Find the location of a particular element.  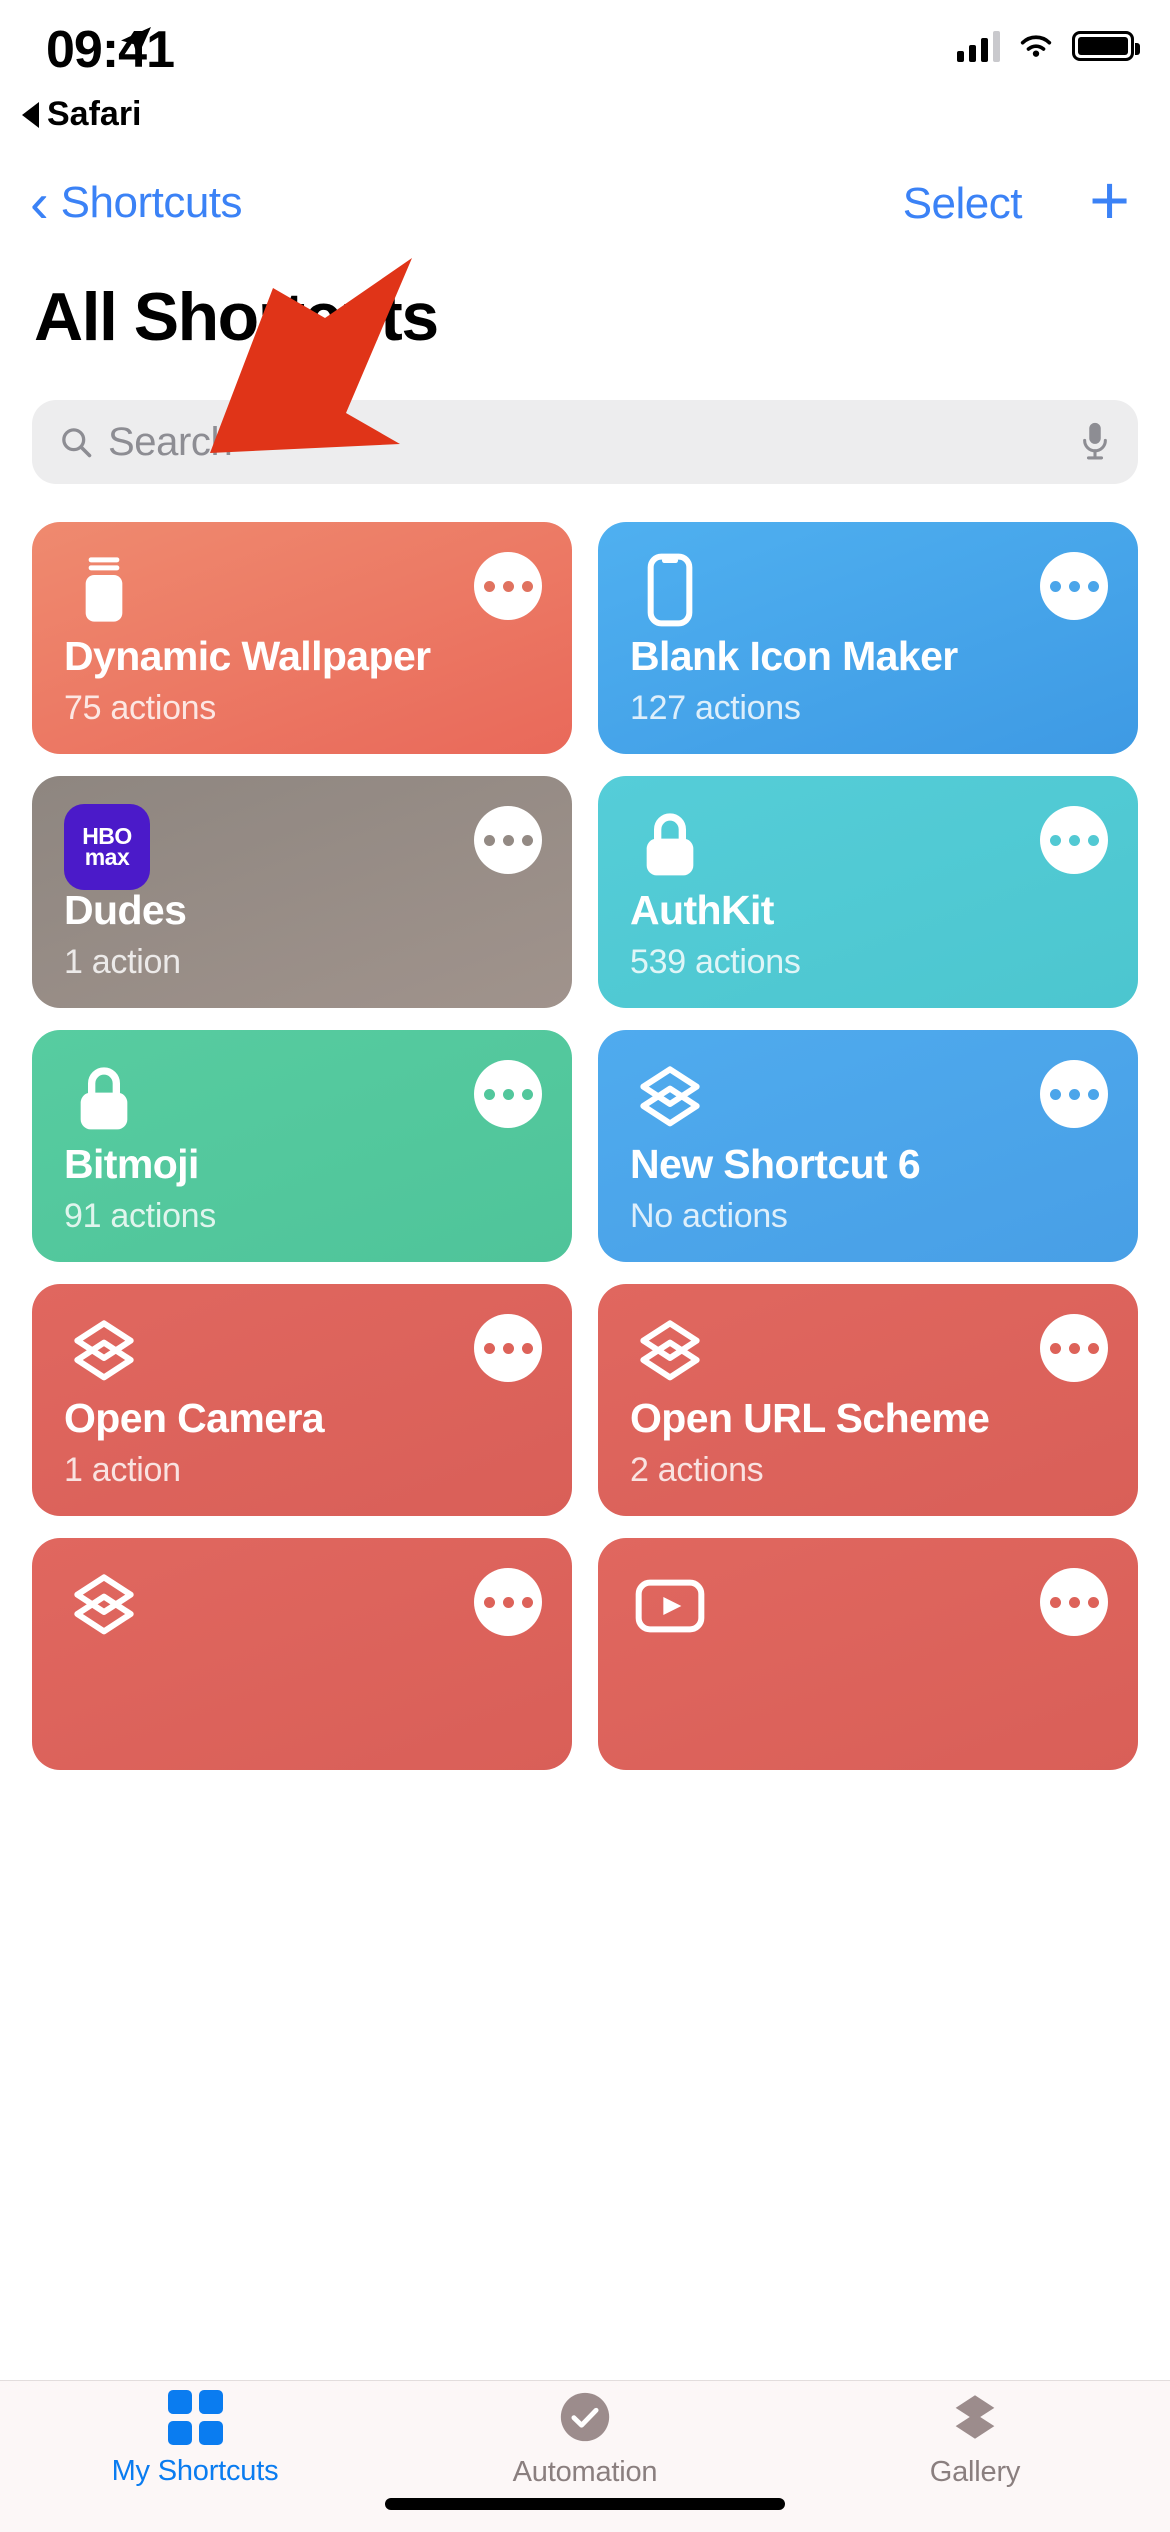

search-placeholder: Search is located at coordinates (170, 441).